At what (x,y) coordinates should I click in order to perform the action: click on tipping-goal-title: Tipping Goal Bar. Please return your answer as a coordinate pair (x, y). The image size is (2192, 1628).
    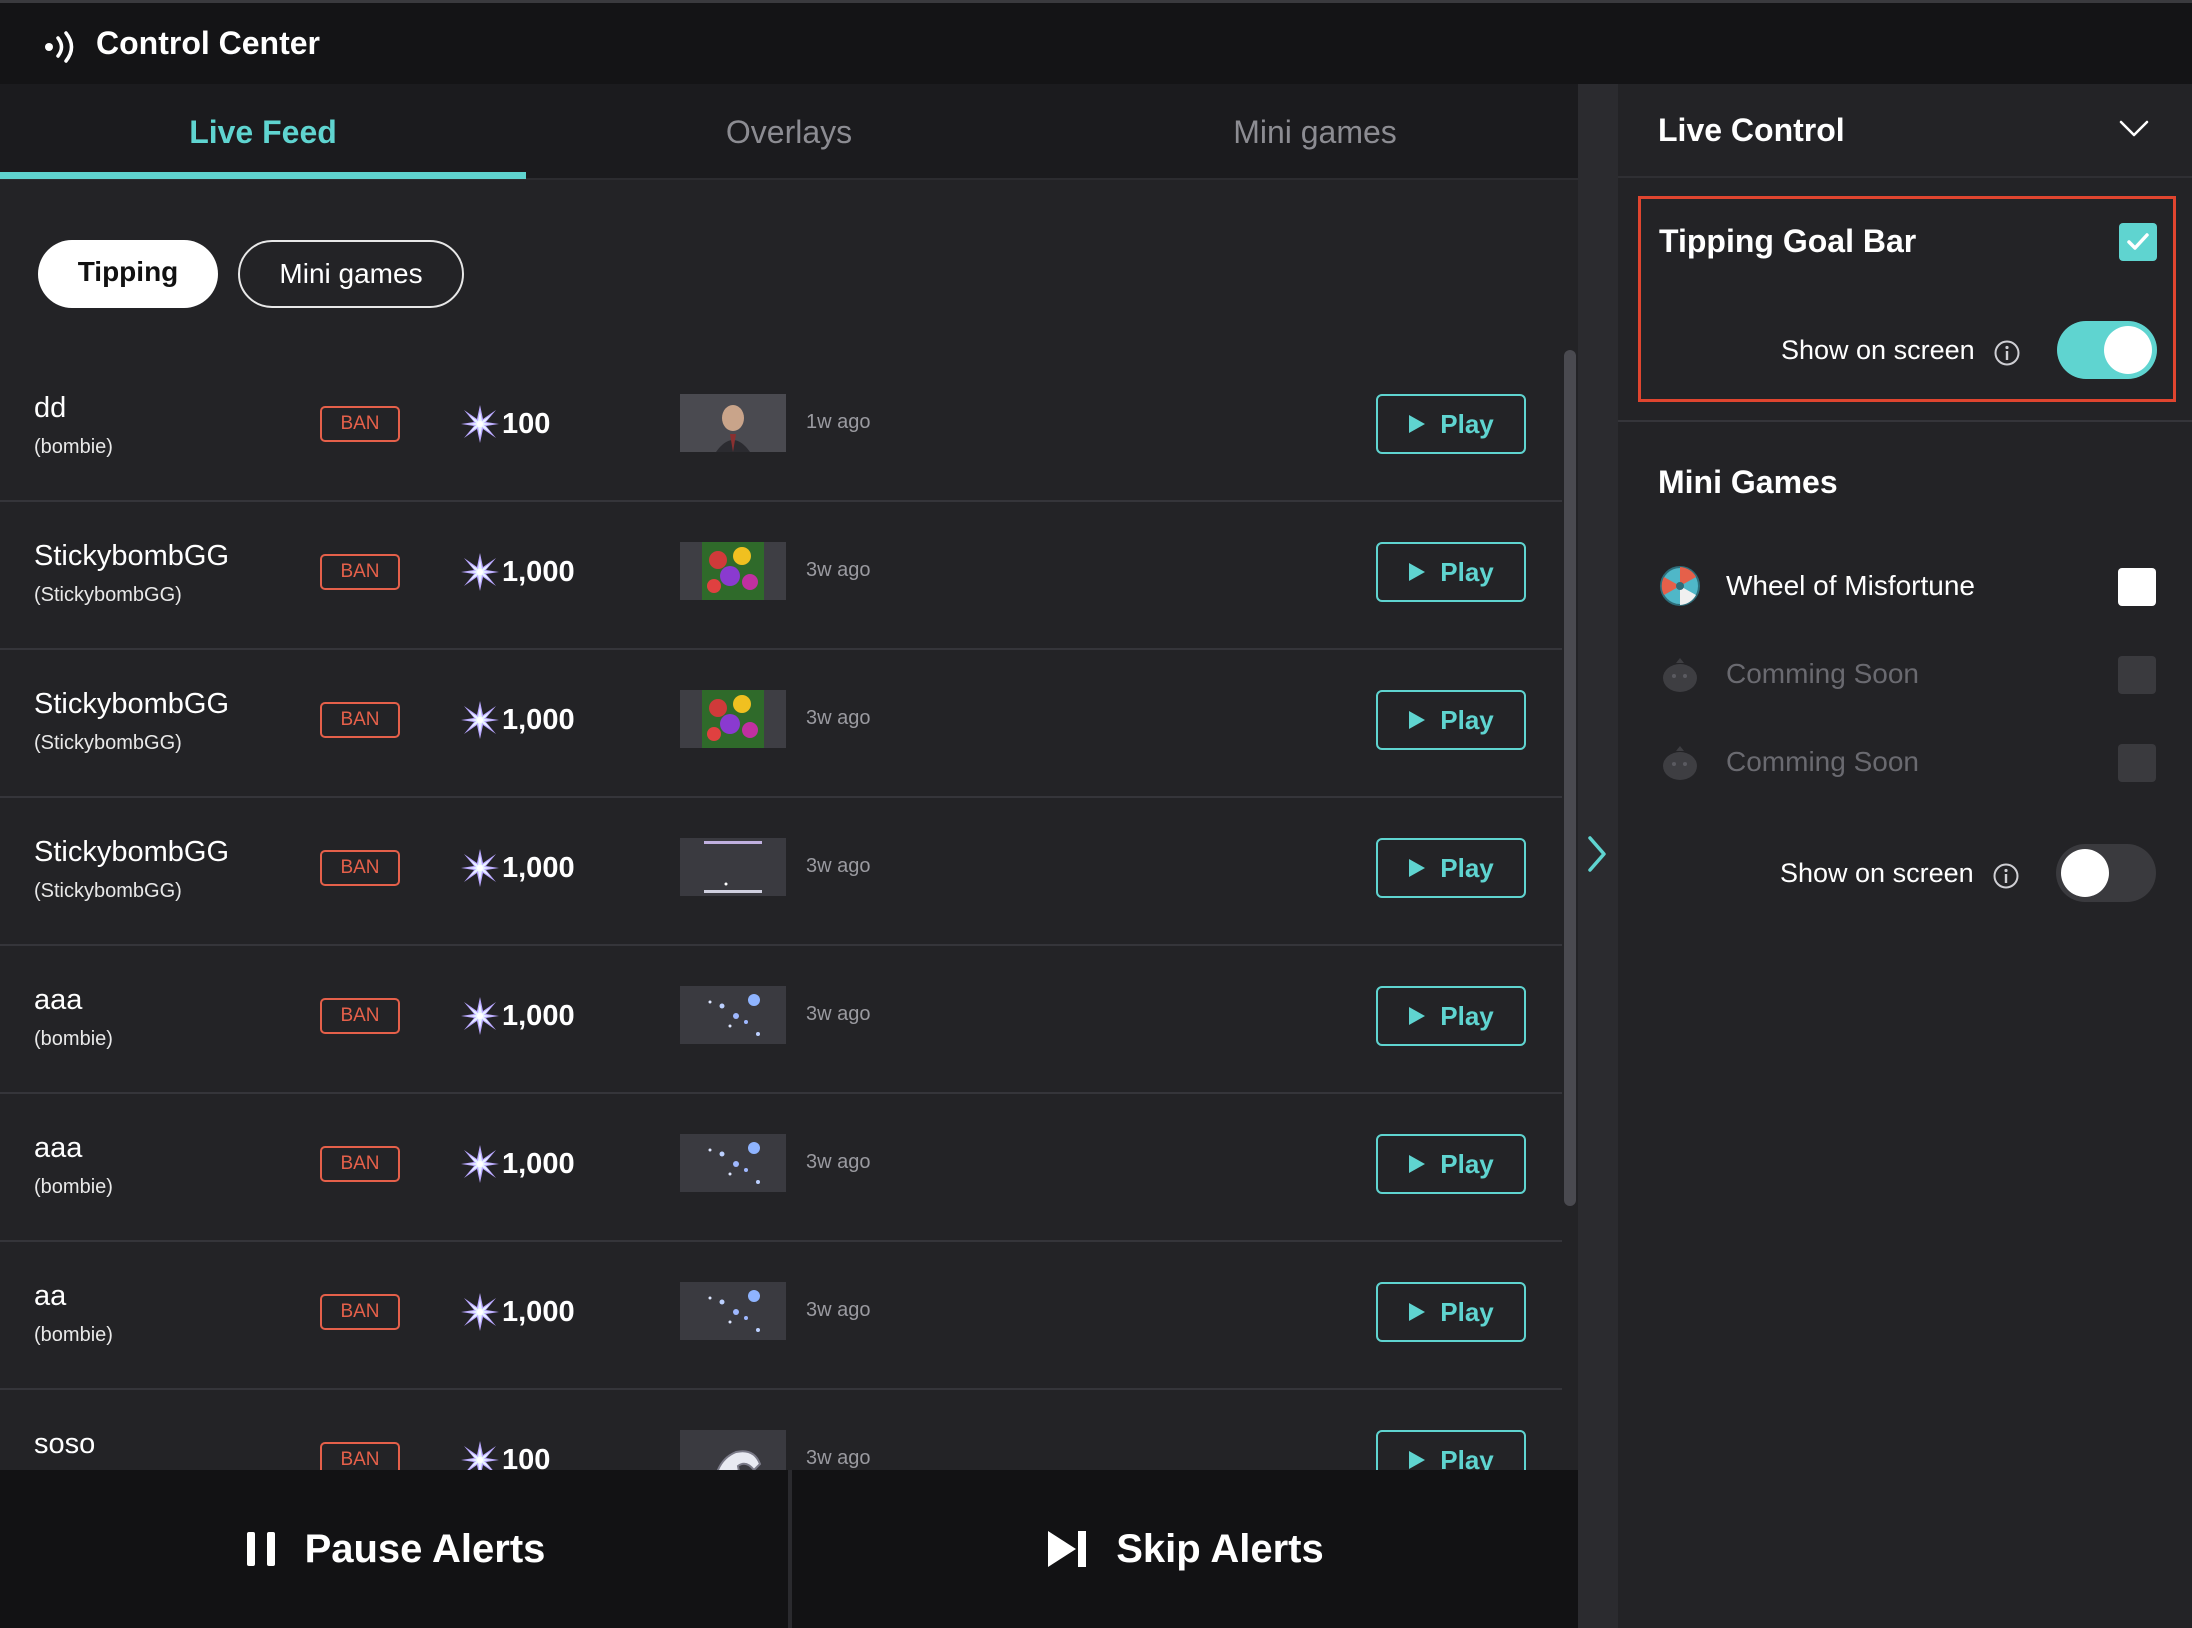
    Looking at the image, I should click on (1788, 241).